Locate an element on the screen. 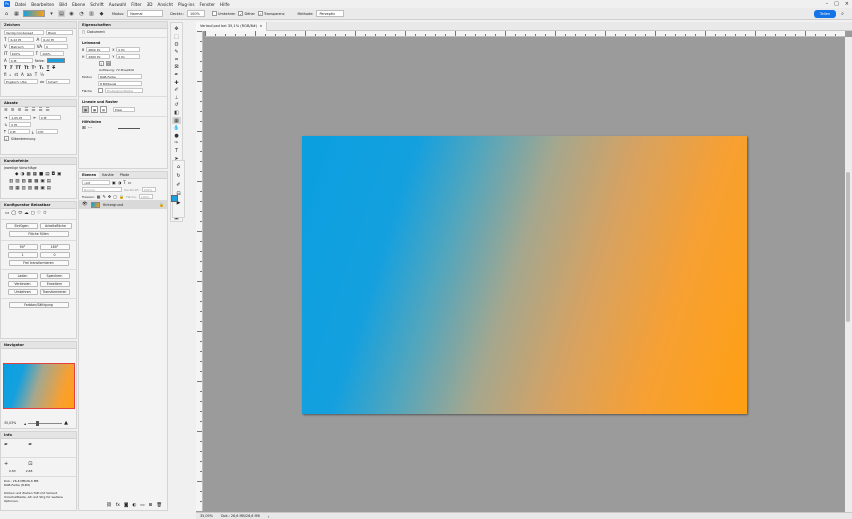 The image size is (852, 519). lock-pixels-icon: ▦ is located at coordinates (99, 196).